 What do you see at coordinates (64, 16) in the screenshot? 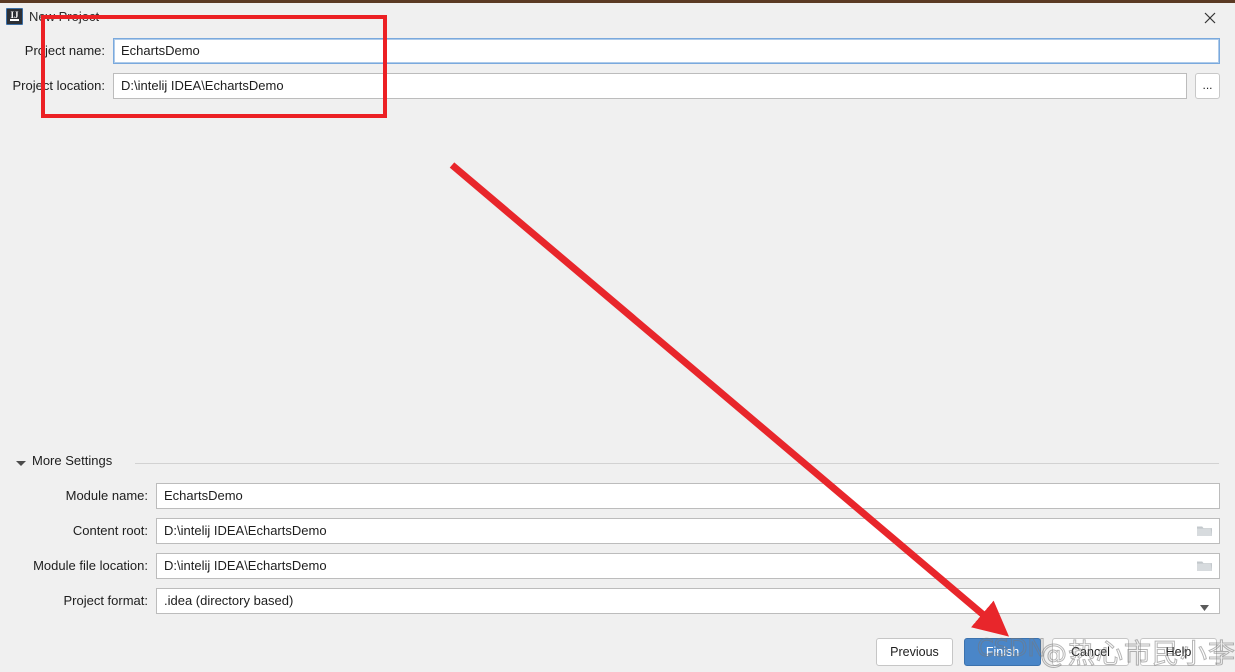
I see `window-title: New Project` at bounding box center [64, 16].